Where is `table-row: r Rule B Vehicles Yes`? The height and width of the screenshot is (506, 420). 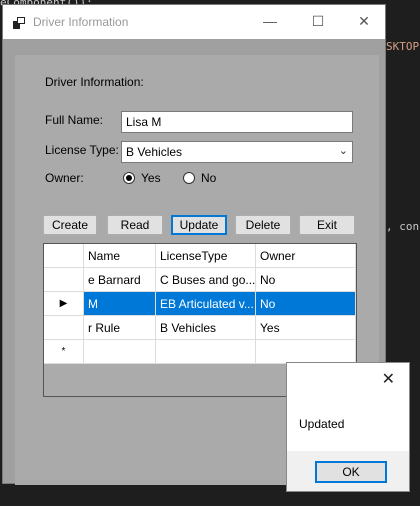 table-row: r Rule B Vehicles Yes is located at coordinates (200, 328).